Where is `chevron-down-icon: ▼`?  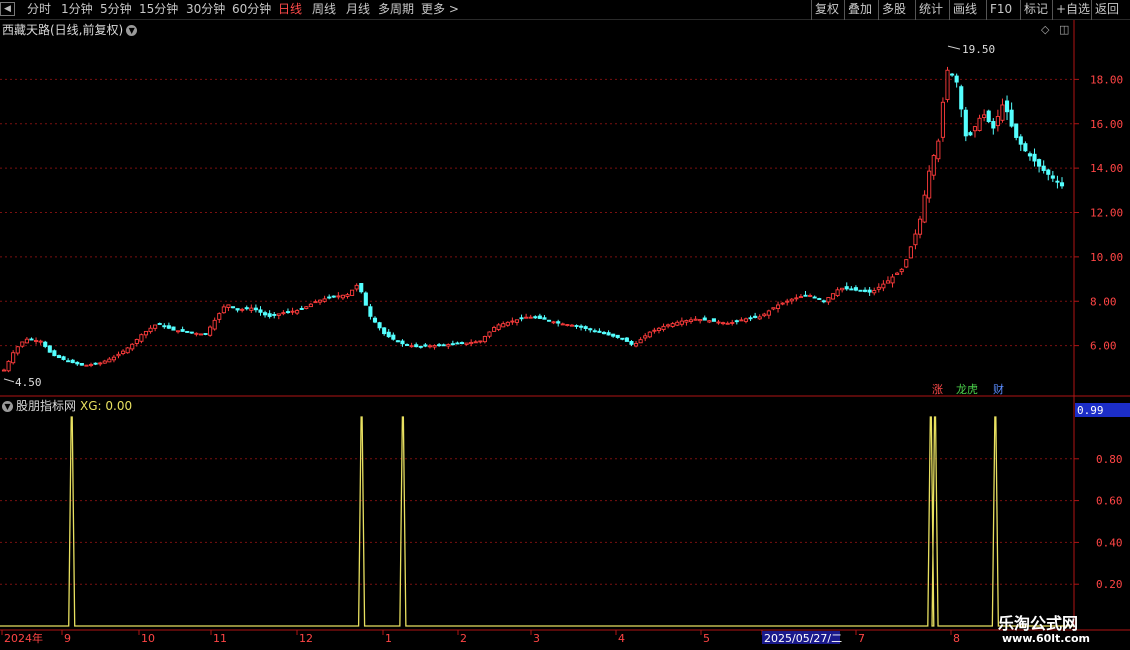 chevron-down-icon: ▼ is located at coordinates (7, 406).